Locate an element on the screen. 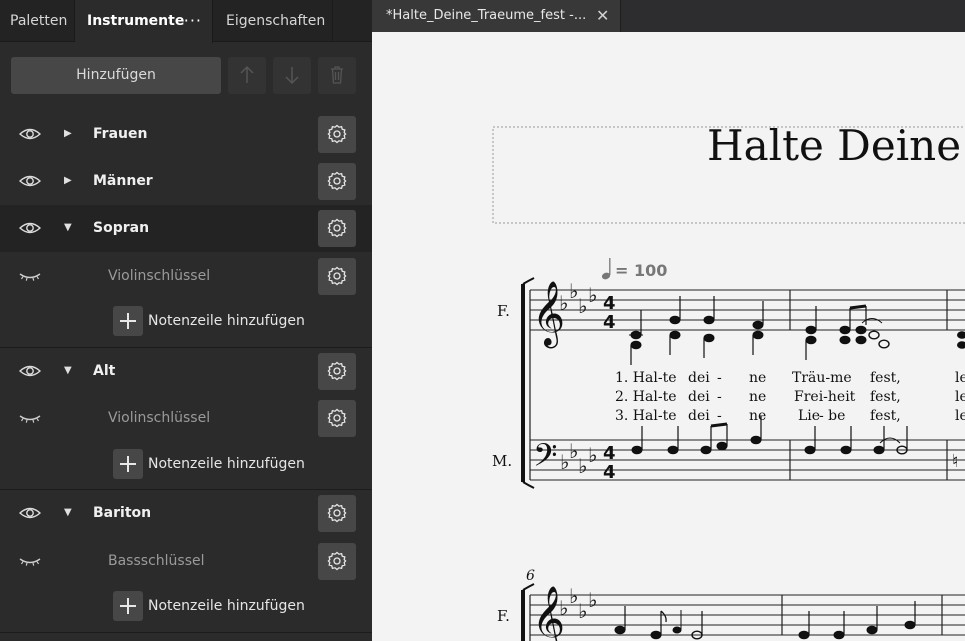 The width and height of the screenshot is (965, 641). tab-instruments: Instrumente ··· is located at coordinates (144, 21).